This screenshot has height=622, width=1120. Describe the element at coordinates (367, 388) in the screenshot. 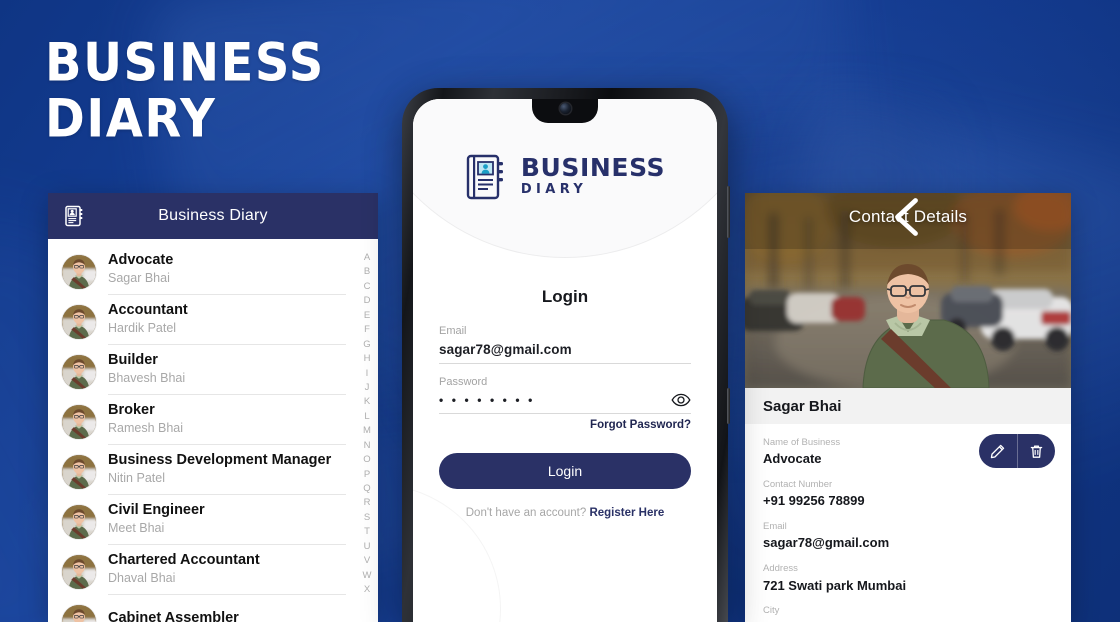

I see `alphabet-index-letter: J` at that location.